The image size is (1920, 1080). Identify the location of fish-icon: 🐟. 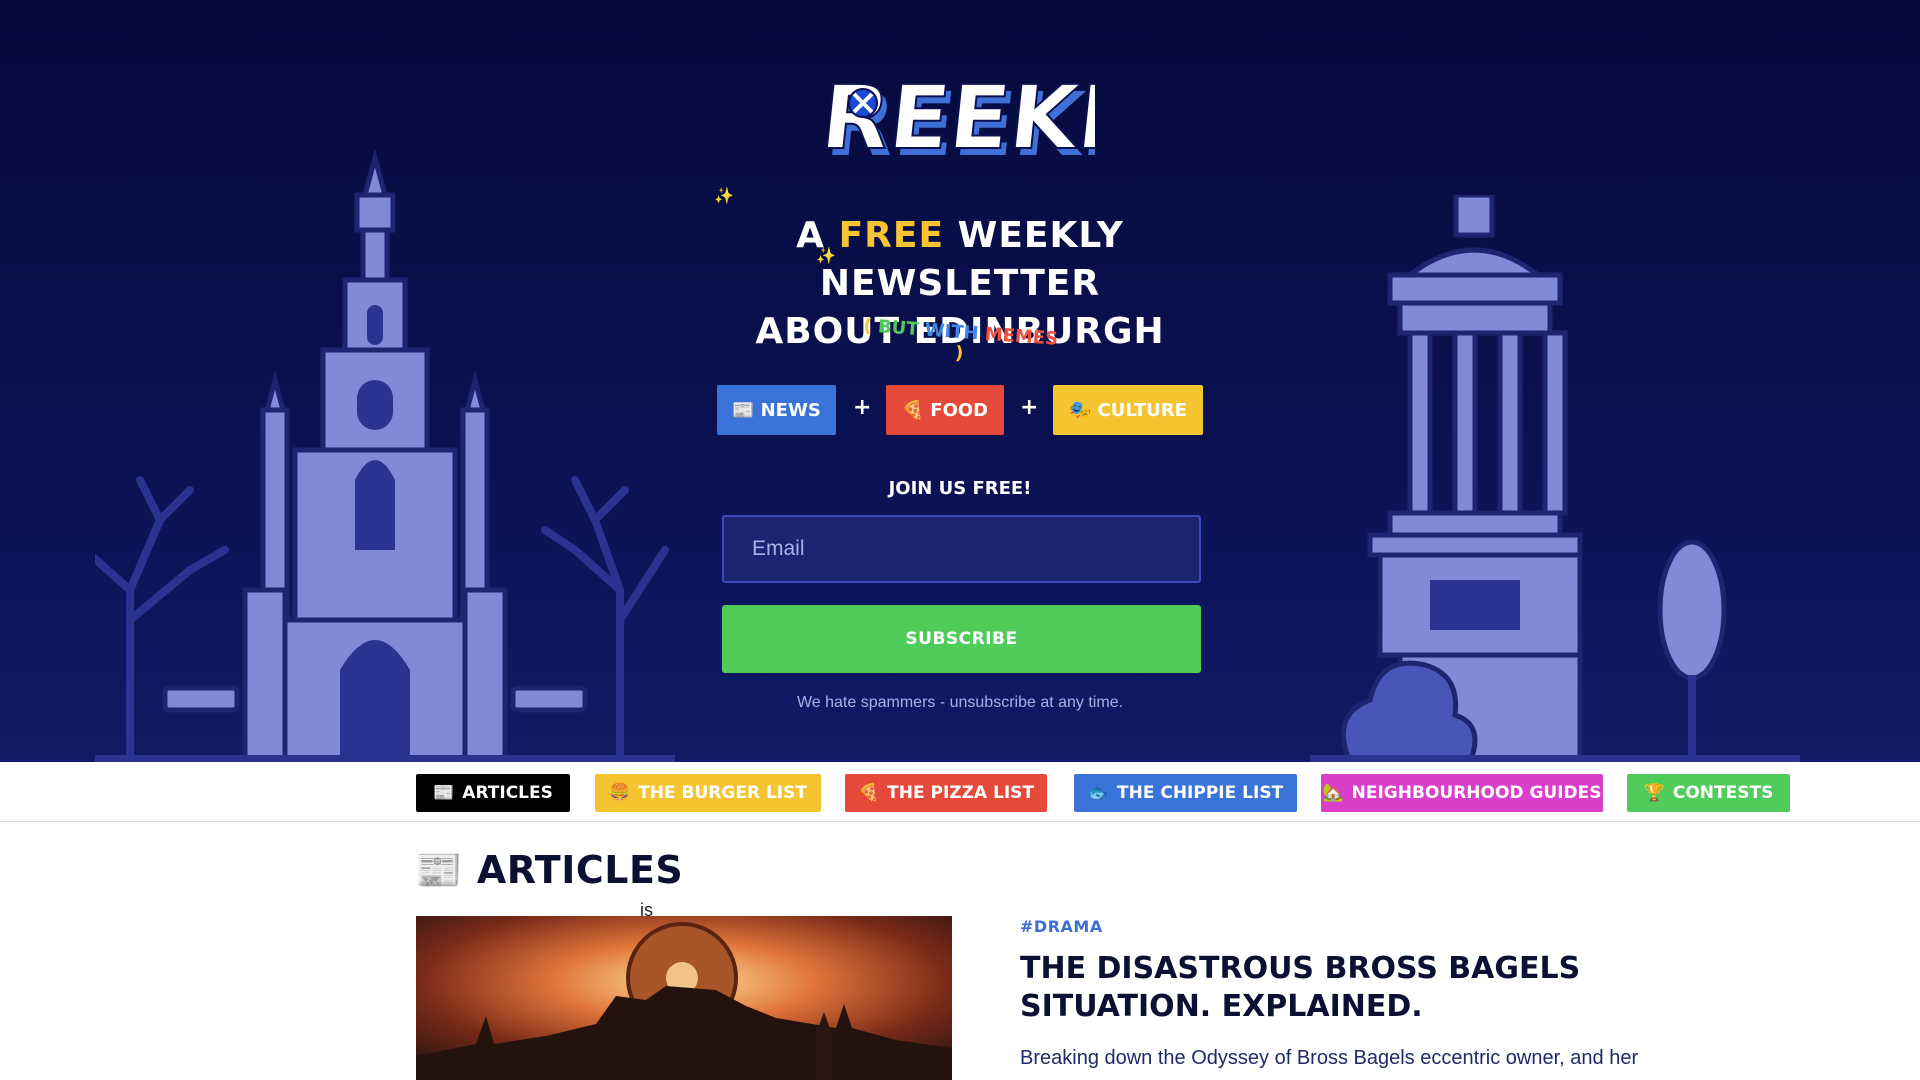
(1098, 793).